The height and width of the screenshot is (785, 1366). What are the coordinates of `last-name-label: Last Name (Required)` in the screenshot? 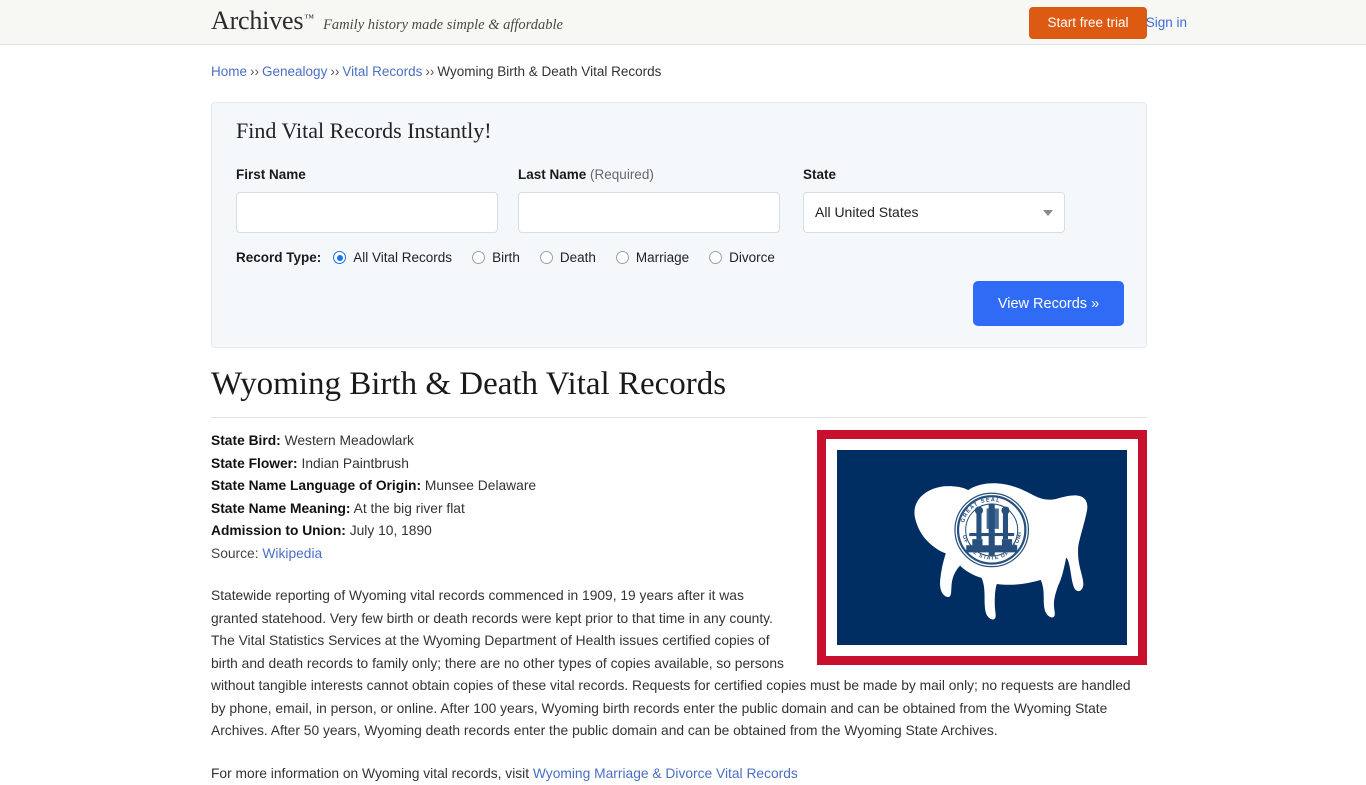 It's located at (586, 174).